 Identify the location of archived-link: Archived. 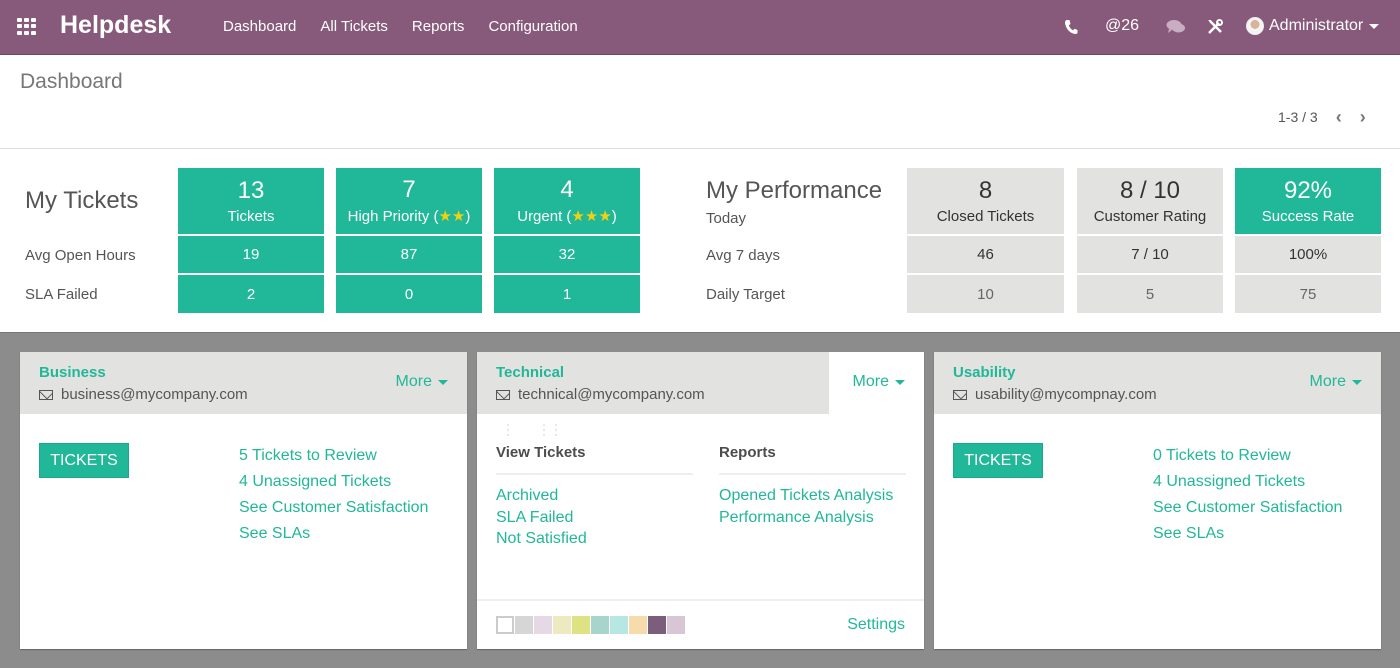
(541, 496).